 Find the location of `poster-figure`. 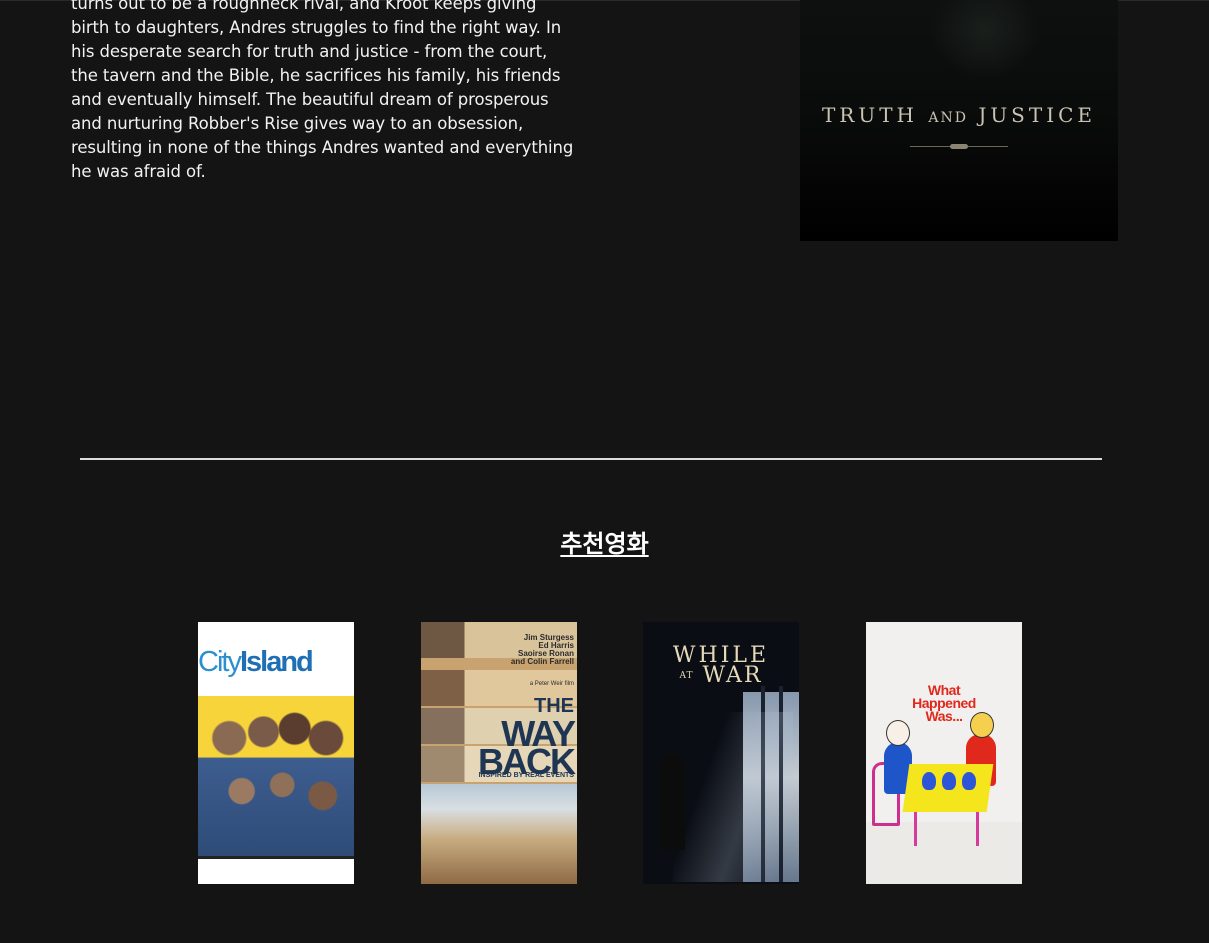

poster-figure is located at coordinates (672, 802).